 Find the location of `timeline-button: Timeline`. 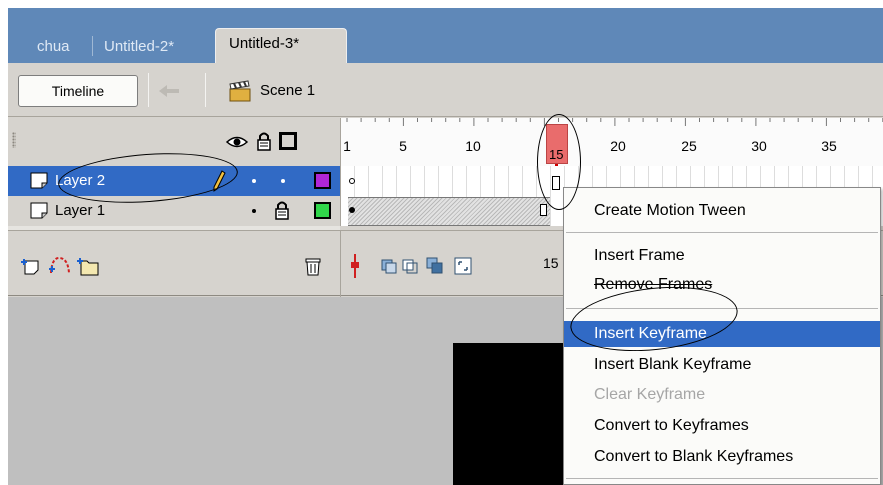

timeline-button: Timeline is located at coordinates (78, 91).